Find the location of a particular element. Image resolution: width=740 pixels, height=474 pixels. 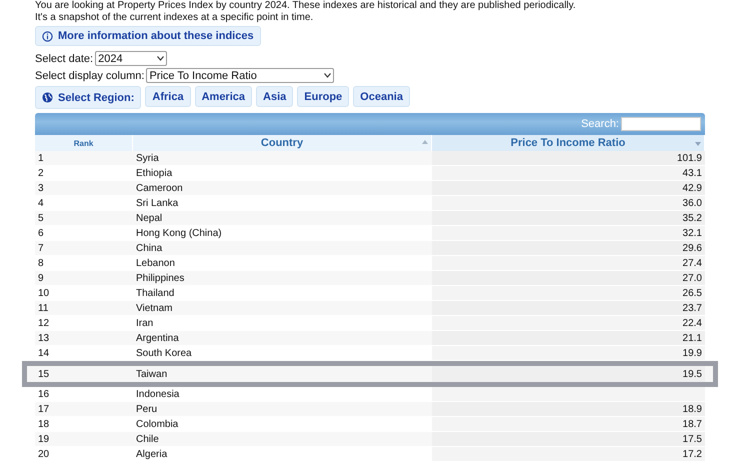

intro-text: You are looking at Property Prices Index by country 2024. These indexes are historical and they are published periodically. is located at coordinates (306, 6).